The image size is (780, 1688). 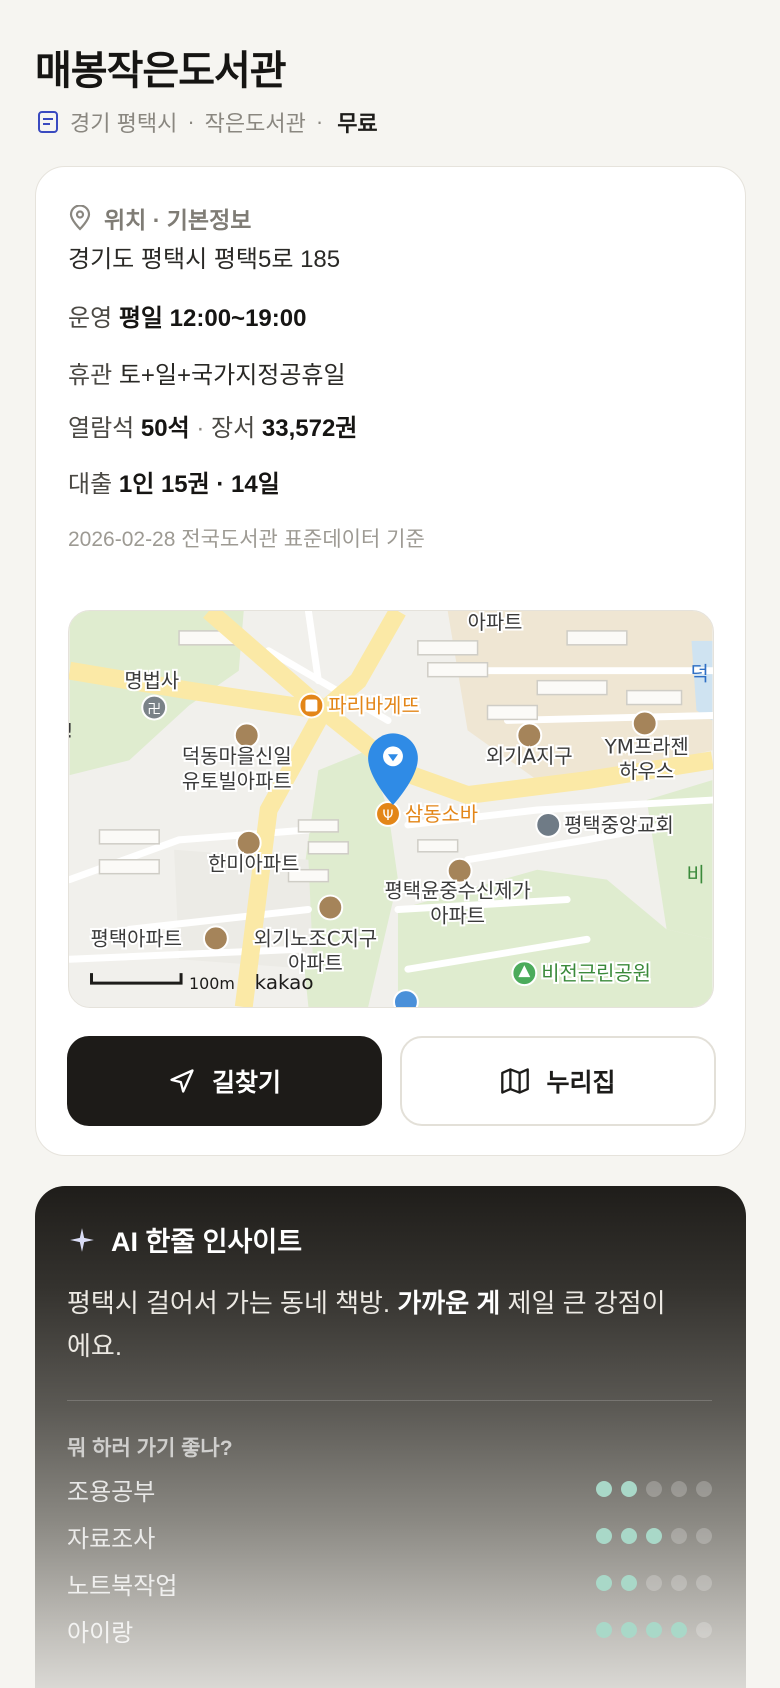 What do you see at coordinates (367, 1325) in the screenshot?
I see `ai-insight-text: 평택시 걸어서 가는 동네 책방. 가까운 게 제일 큰 강점이에요.` at bounding box center [367, 1325].